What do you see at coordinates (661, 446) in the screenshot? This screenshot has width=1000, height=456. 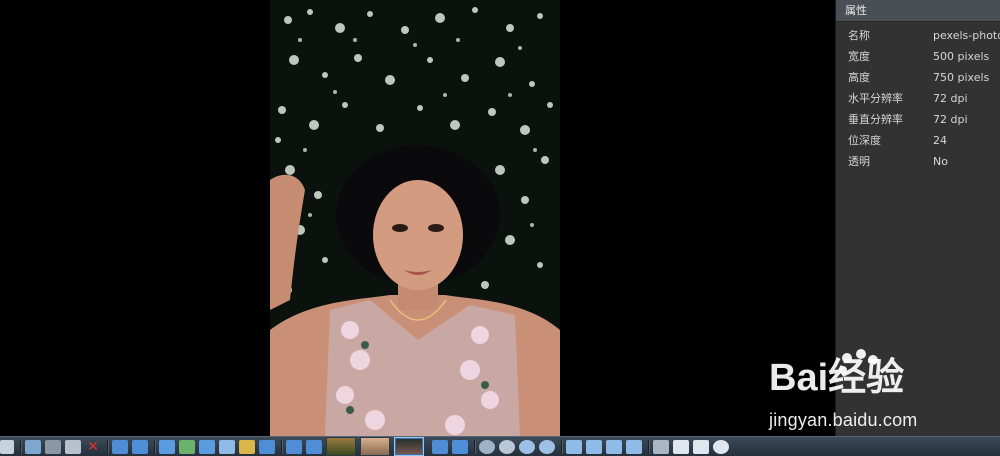 I see `slideshow-icon` at bounding box center [661, 446].